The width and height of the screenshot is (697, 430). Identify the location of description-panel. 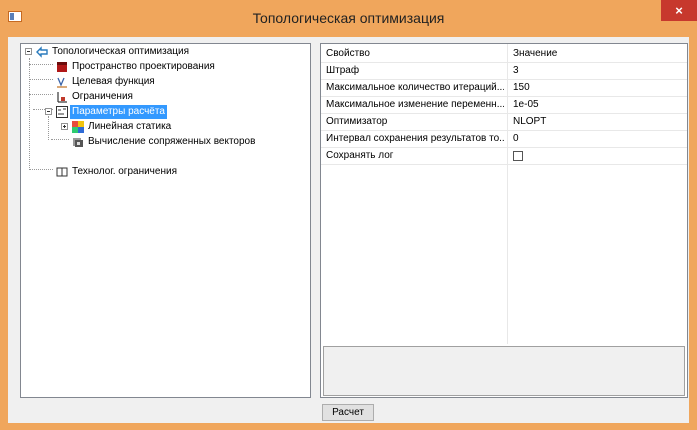
(504, 371).